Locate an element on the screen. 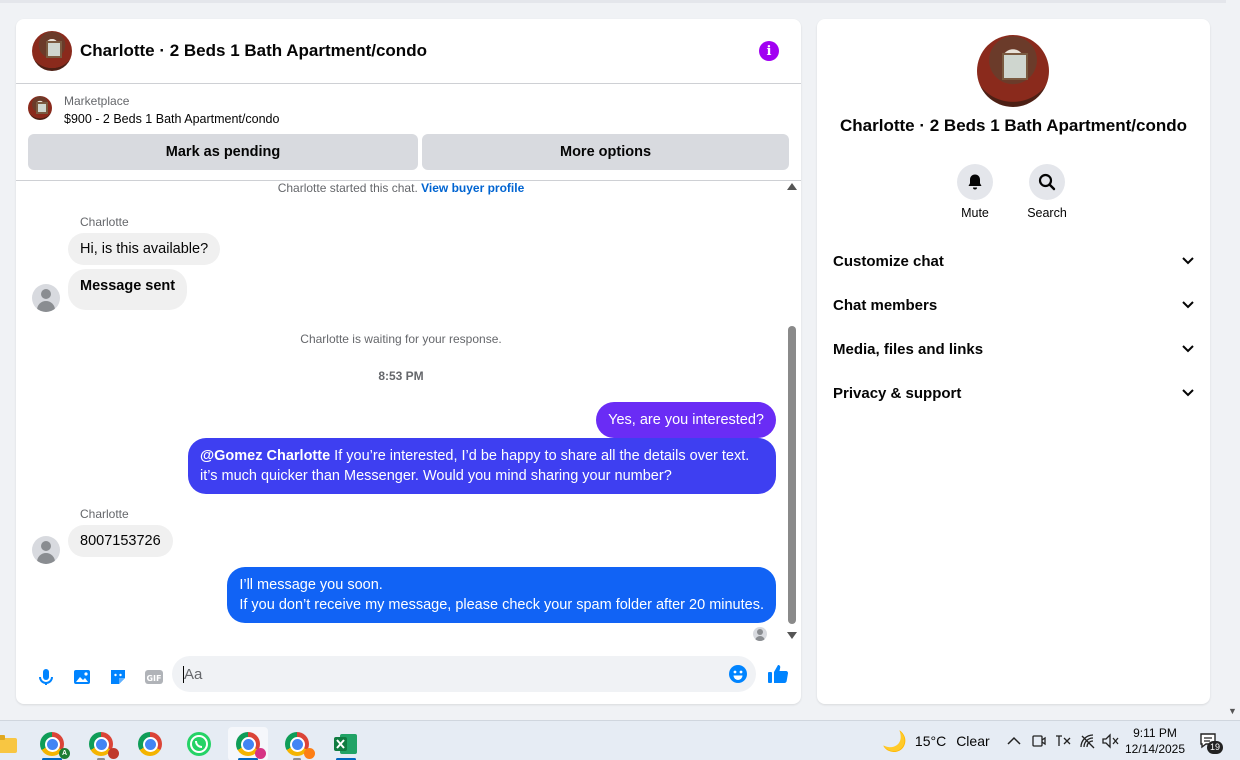  sticker-icon is located at coordinates (118, 677).